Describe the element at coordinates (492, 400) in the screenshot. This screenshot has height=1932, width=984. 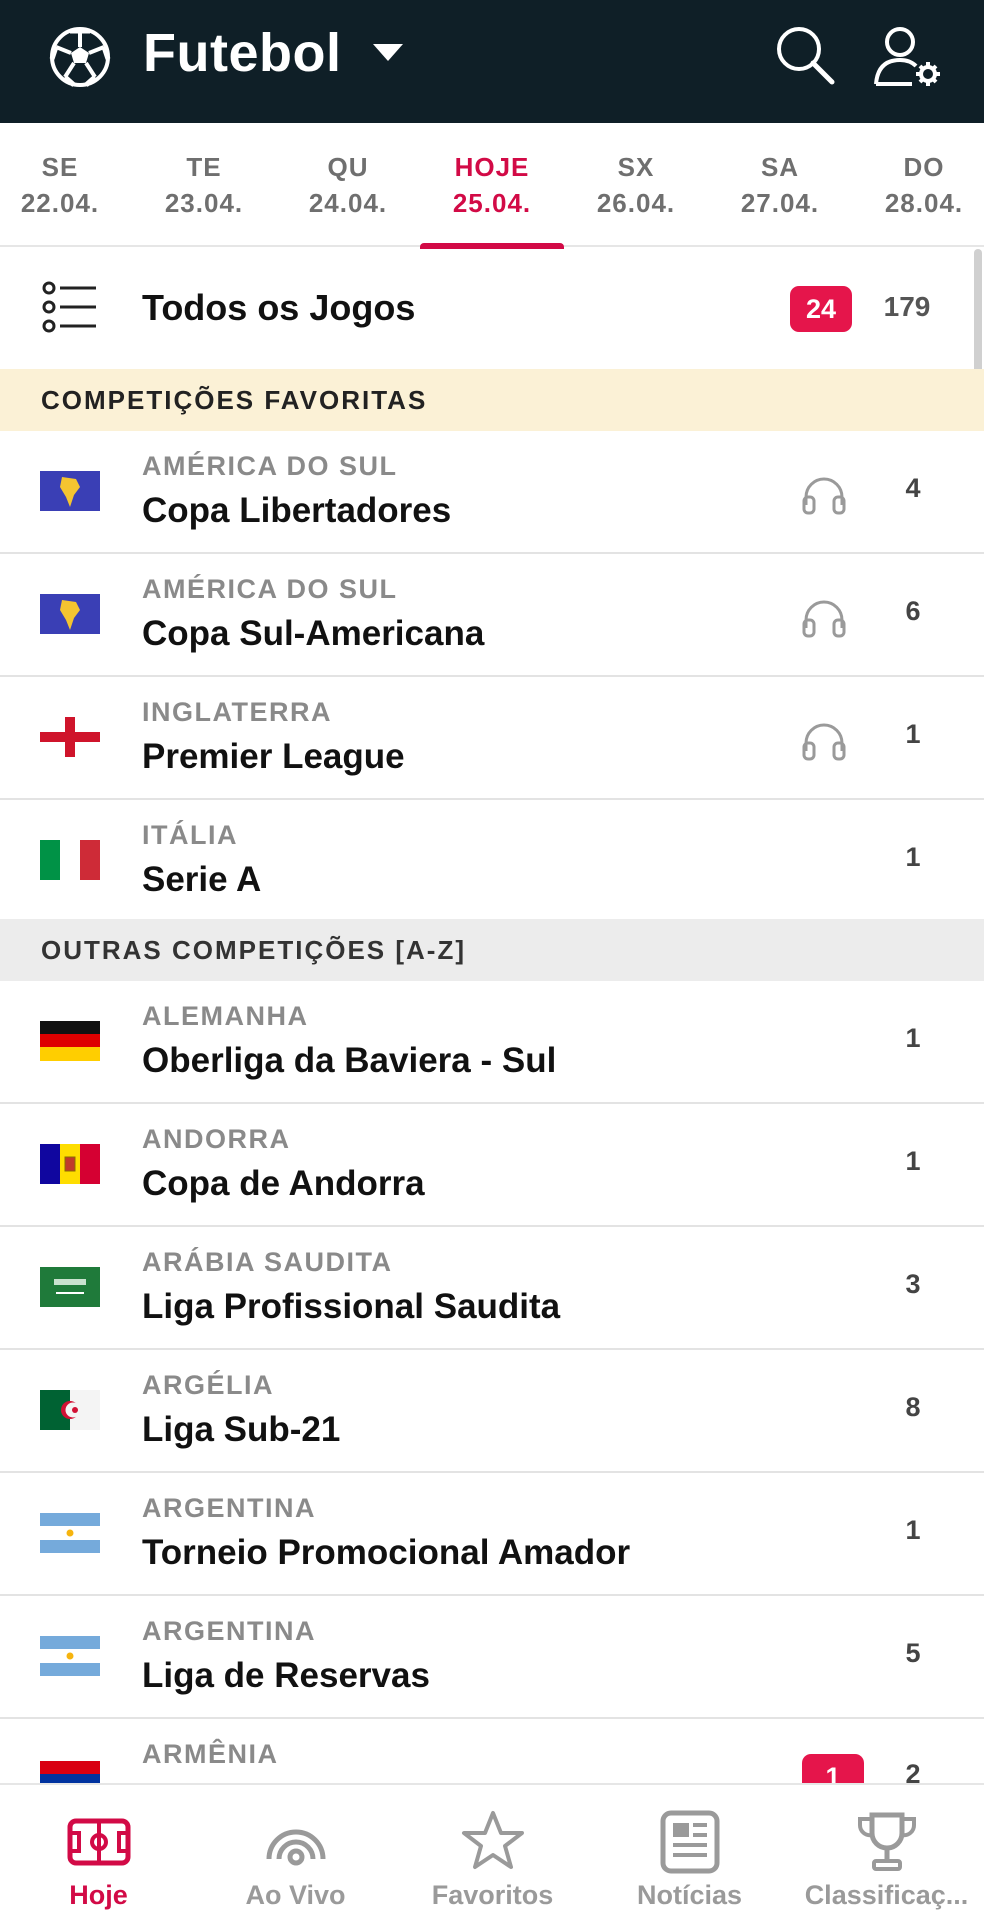
I see `favorites-section-header: COMPETIÇÕES FAVORITAS` at that location.